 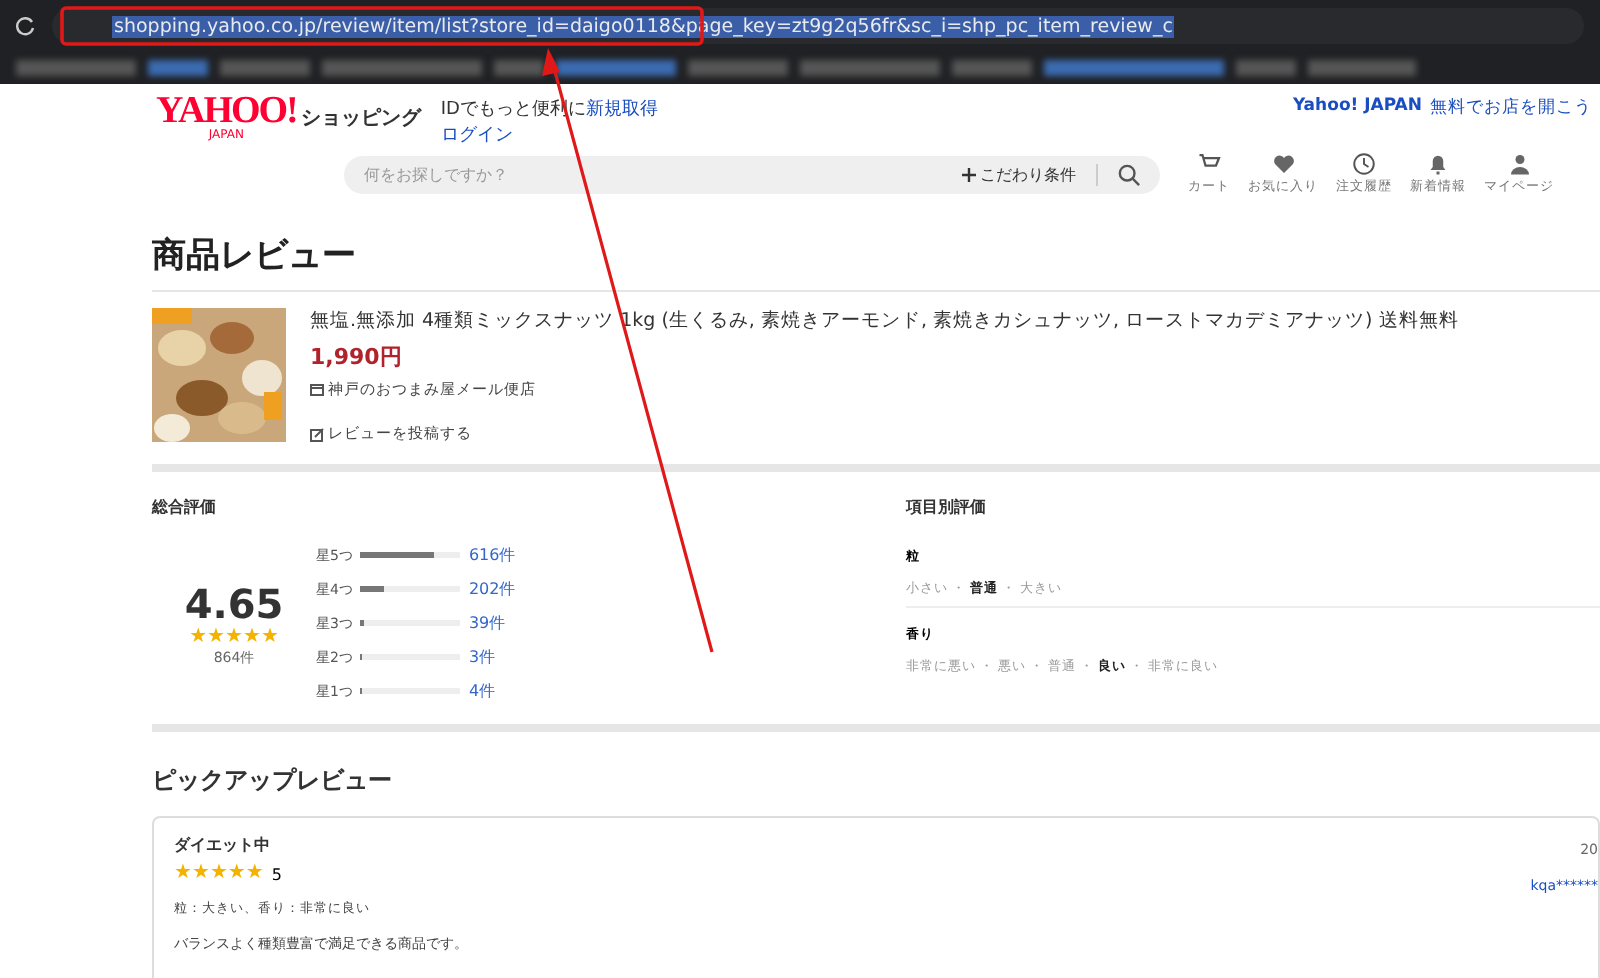 What do you see at coordinates (492, 555) in the screenshot?
I see `count-link: 616件` at bounding box center [492, 555].